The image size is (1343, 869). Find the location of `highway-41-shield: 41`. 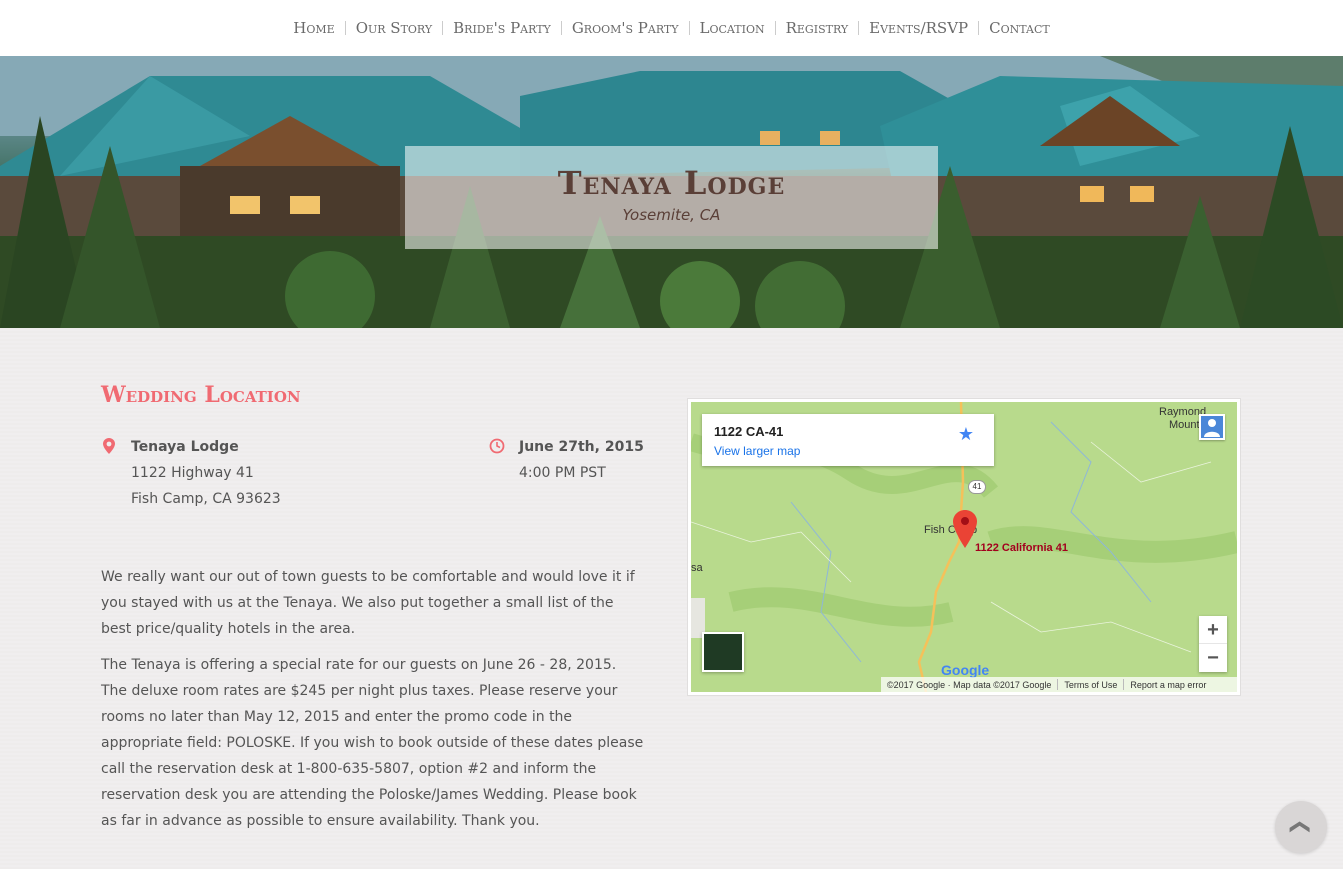

highway-41-shield: 41 is located at coordinates (977, 487).